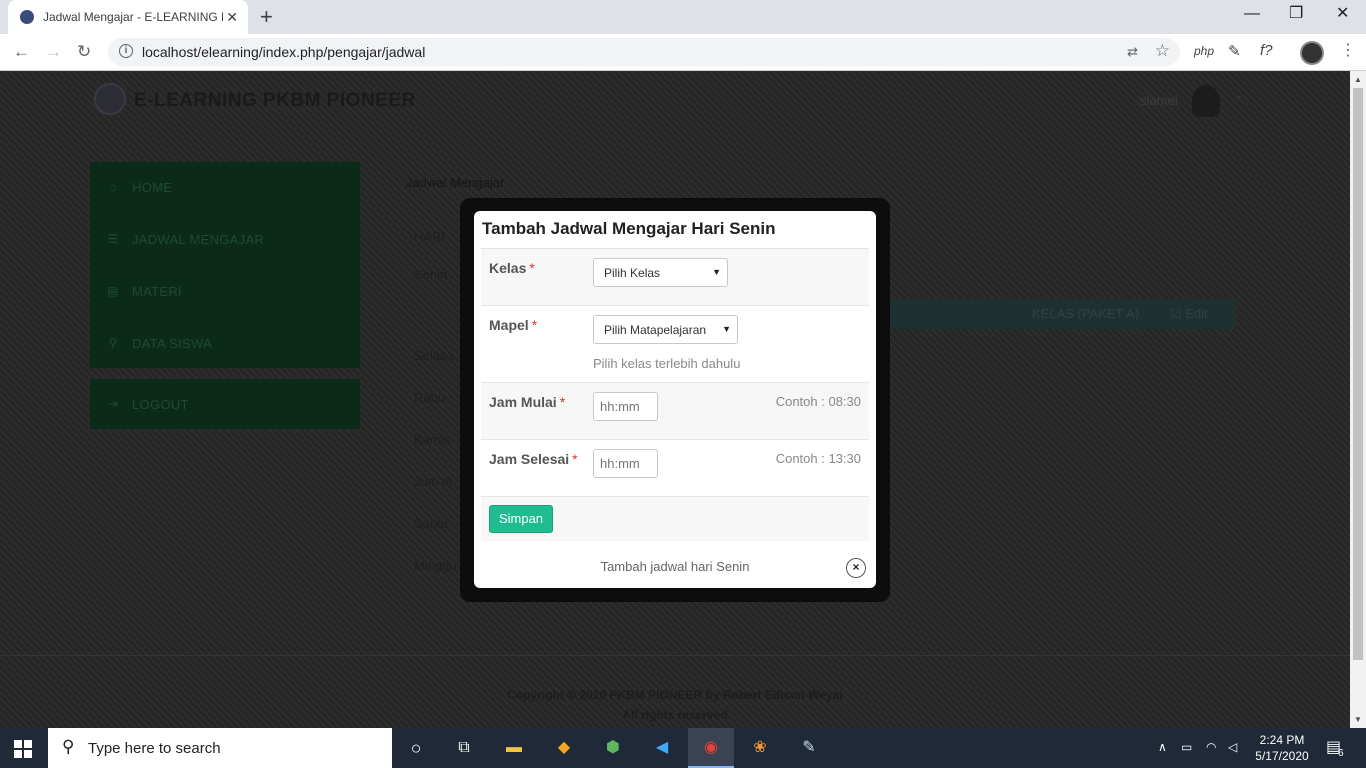 The width and height of the screenshot is (1366, 768). What do you see at coordinates (198, 239) in the screenshot?
I see `sidebar-item-label: JADWAL MENGAJAR` at bounding box center [198, 239].